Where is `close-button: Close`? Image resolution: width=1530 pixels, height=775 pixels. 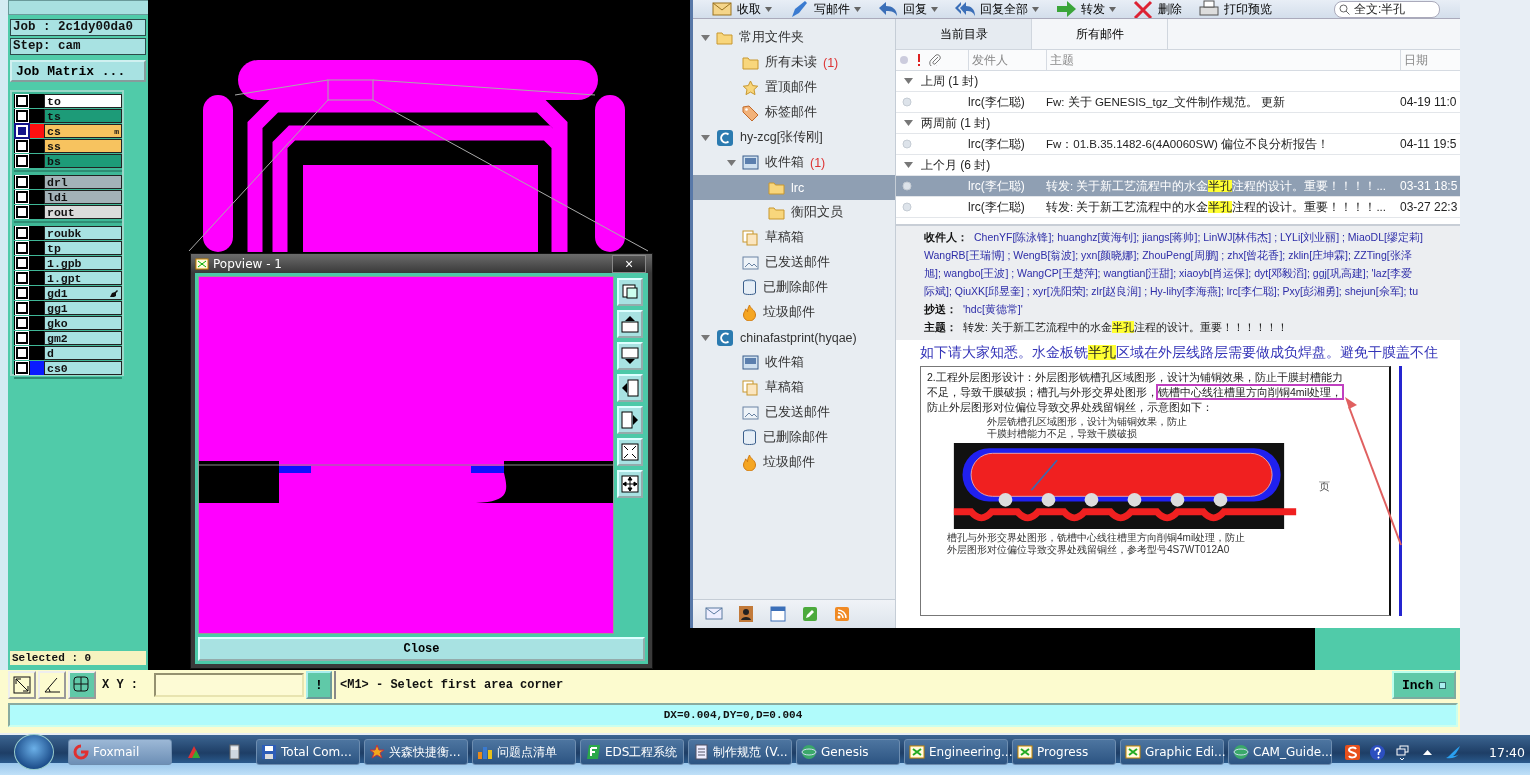 close-button: Close is located at coordinates (421, 649).